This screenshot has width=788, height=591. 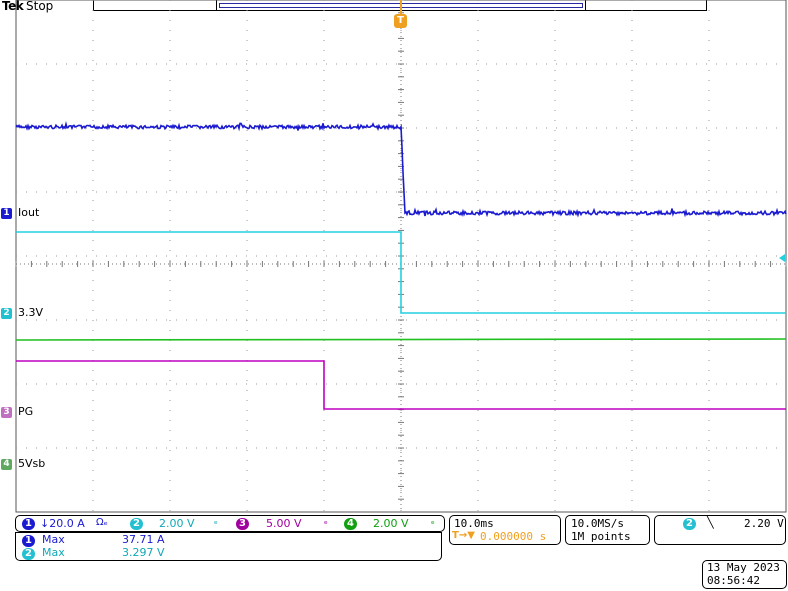 I want to click on measurement-1-name: Max, so click(x=53, y=539).